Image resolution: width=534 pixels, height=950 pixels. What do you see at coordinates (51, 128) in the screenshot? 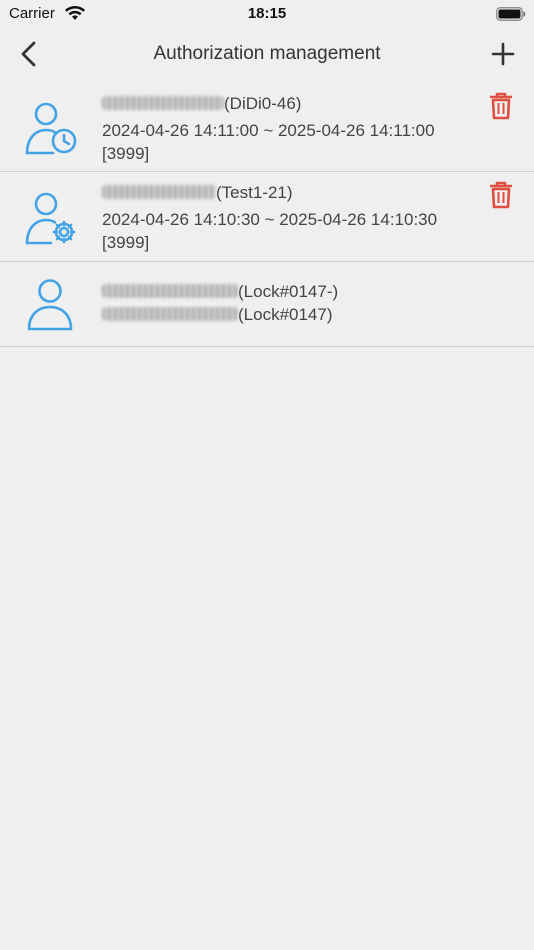
I see `user-clock-icon` at bounding box center [51, 128].